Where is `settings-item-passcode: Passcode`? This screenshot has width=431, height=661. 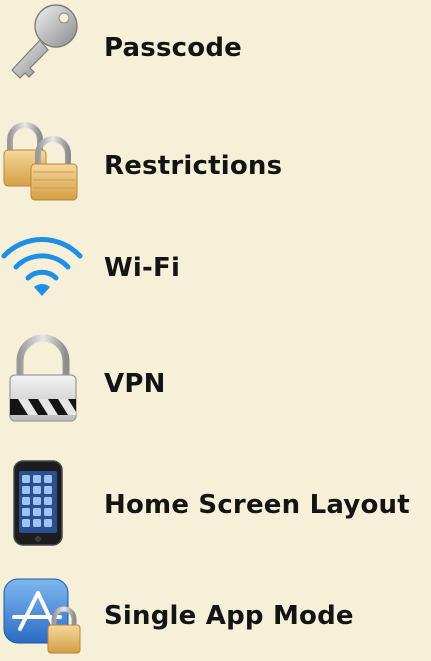
settings-item-passcode: Passcode is located at coordinates (215, 48).